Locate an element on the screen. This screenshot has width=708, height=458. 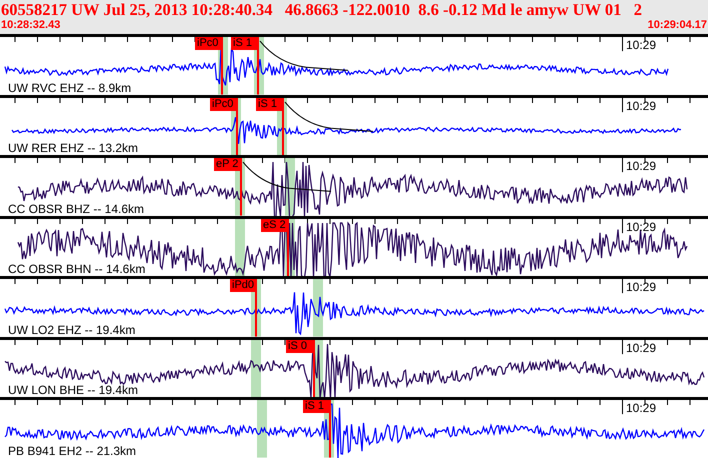
channel-label: CC OBSR BHZ -- 14.6km is located at coordinates (76, 209).